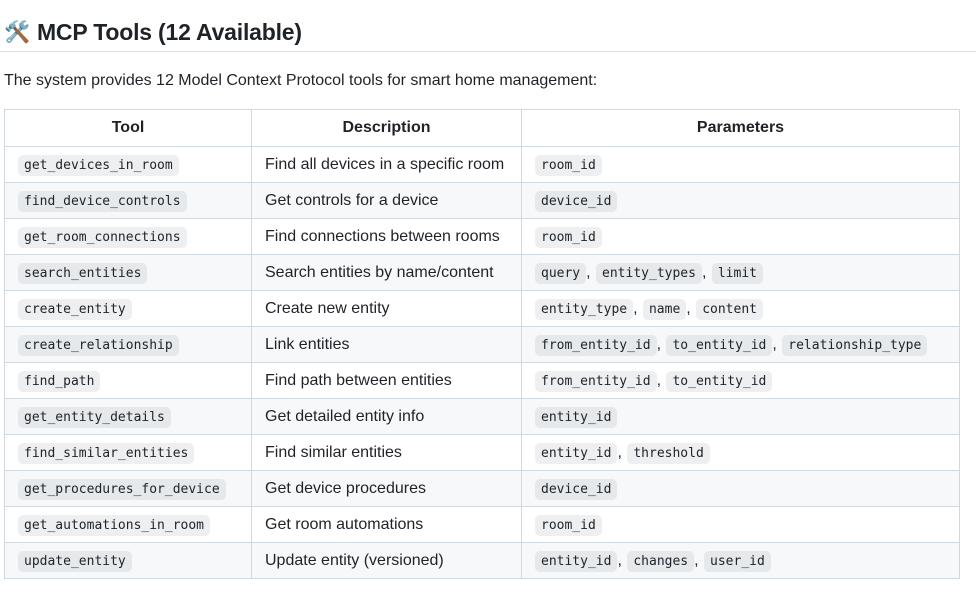 Image resolution: width=976 pixels, height=603 pixels. I want to click on header-description: Description, so click(386, 128).